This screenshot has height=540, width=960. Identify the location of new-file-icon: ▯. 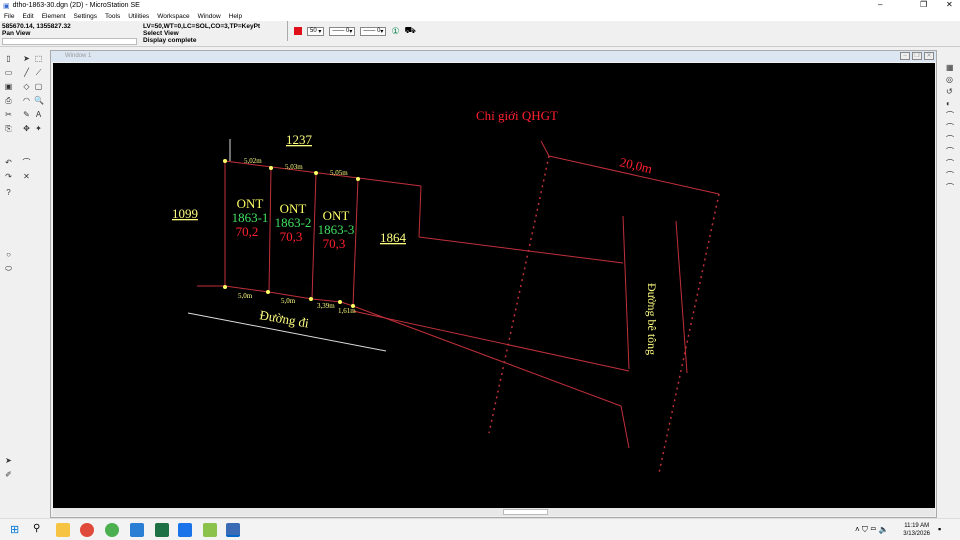
(8, 58).